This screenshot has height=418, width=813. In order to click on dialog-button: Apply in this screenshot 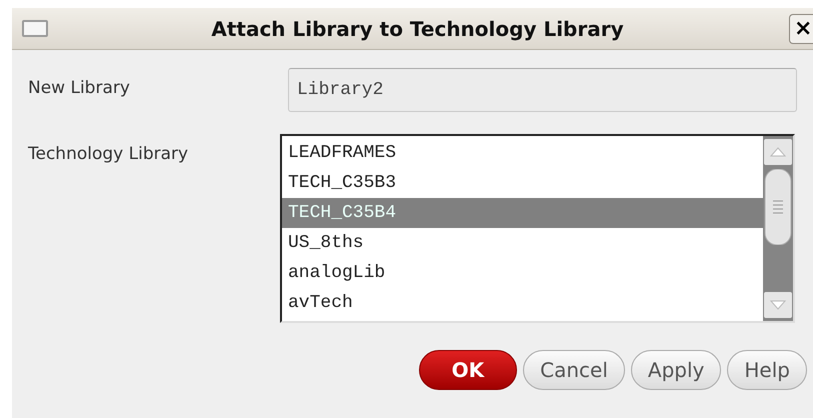, I will do `click(676, 370)`.